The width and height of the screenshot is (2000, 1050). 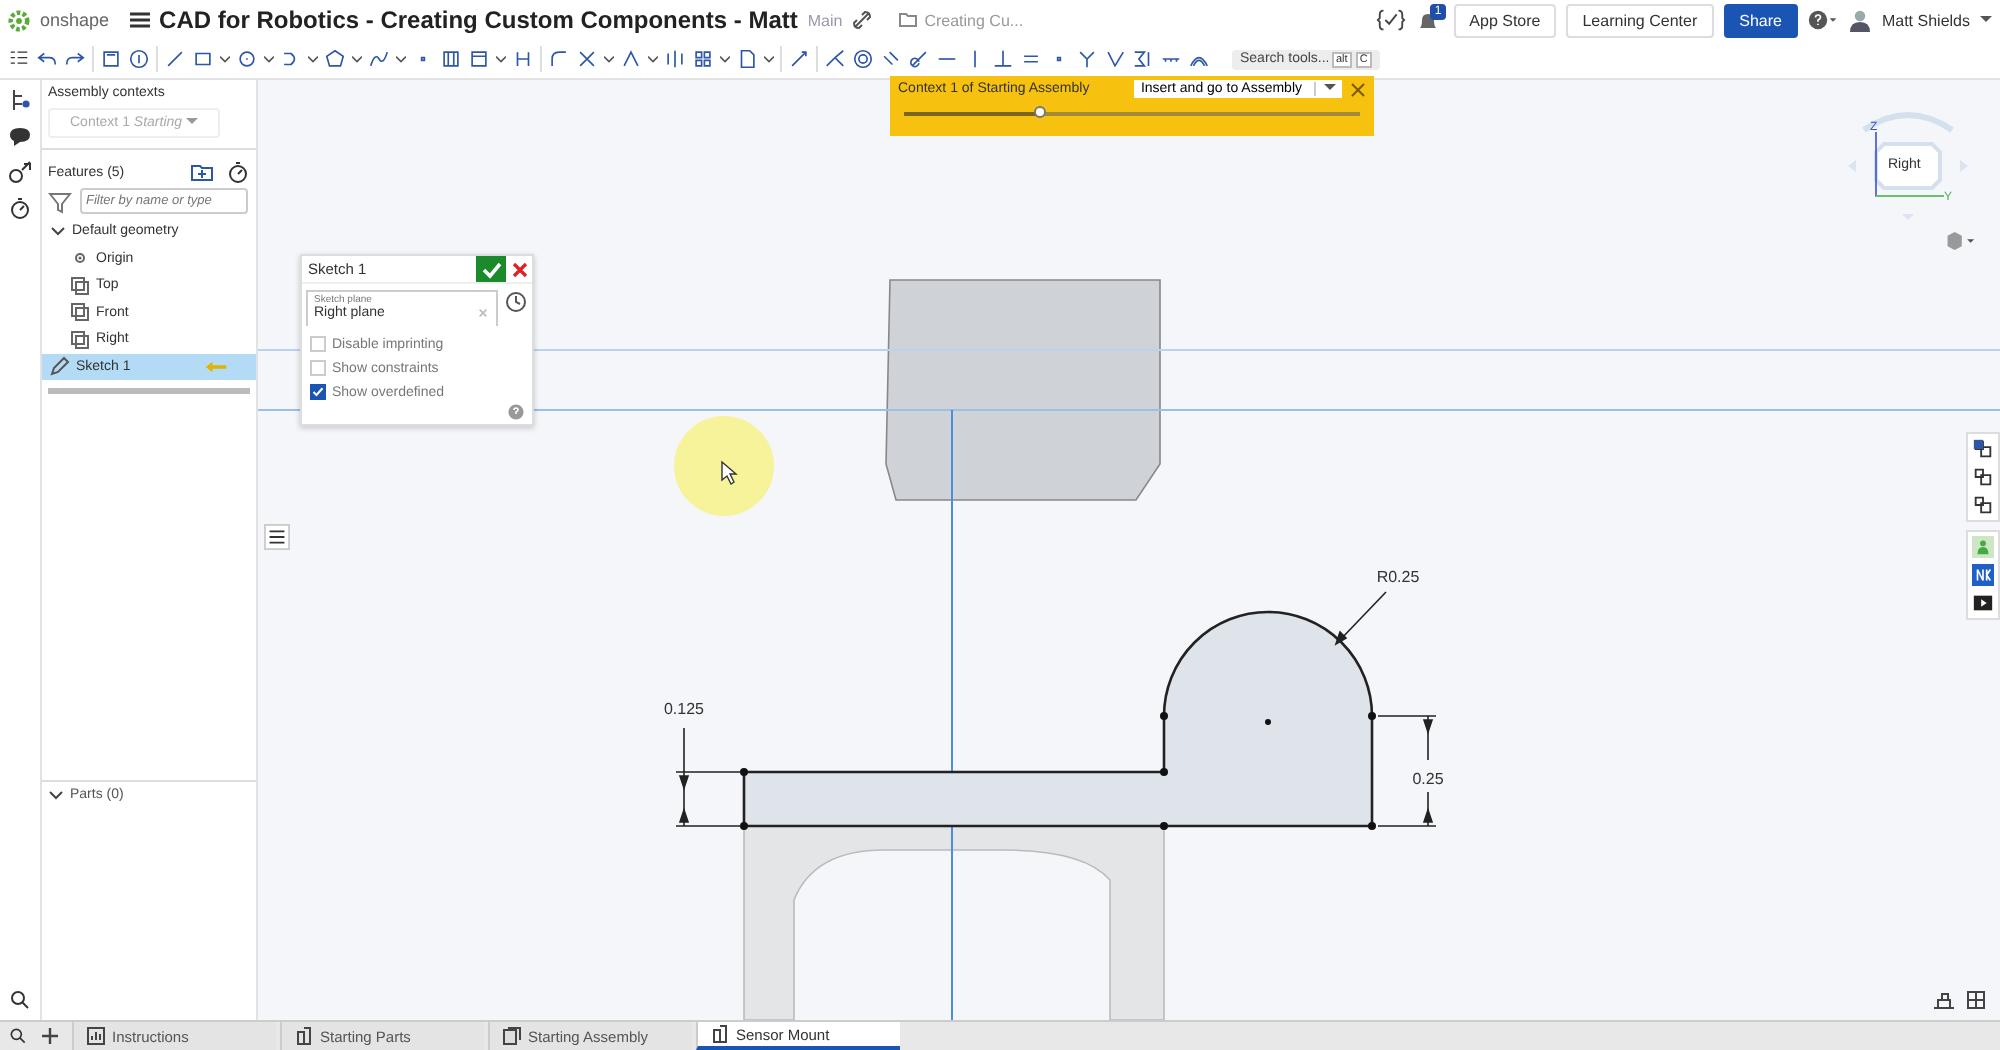 I want to click on redo-icon, so click(x=75, y=59).